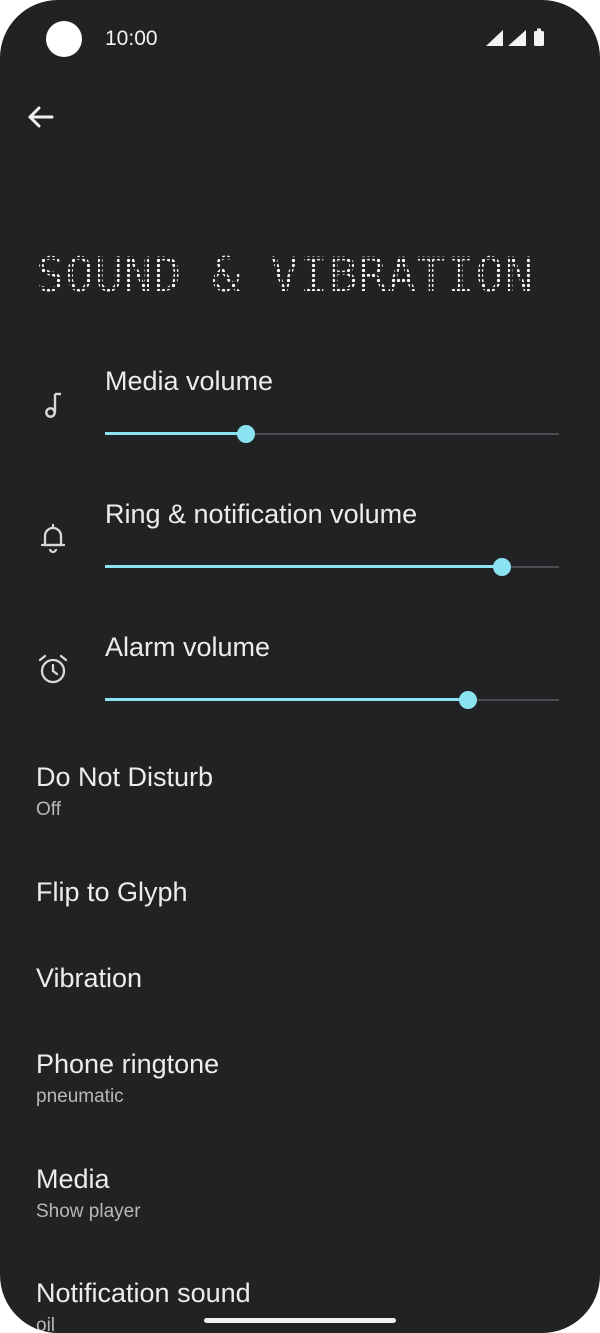  What do you see at coordinates (300, 420) in the screenshot?
I see `media-volume-row: Media volume` at bounding box center [300, 420].